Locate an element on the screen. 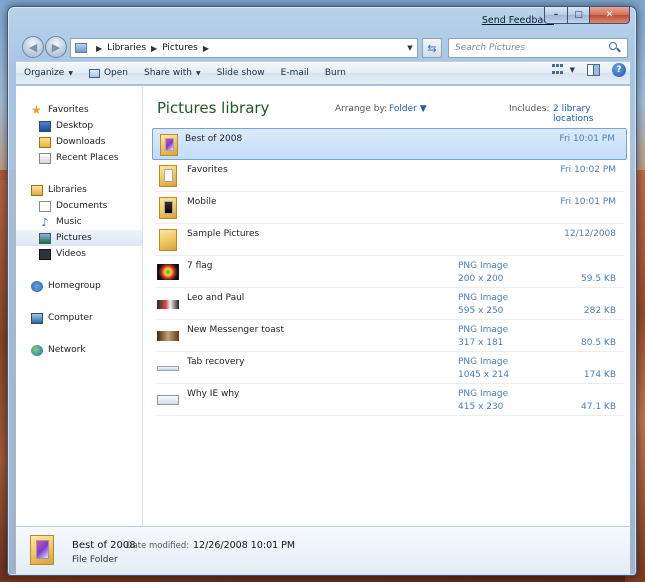  network-icon is located at coordinates (37, 350).